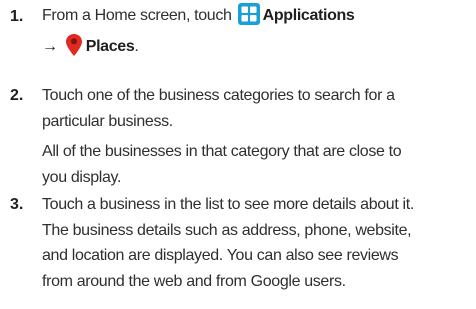 This screenshot has height=309, width=476. I want to click on step-2-number: 2., so click(17, 95).